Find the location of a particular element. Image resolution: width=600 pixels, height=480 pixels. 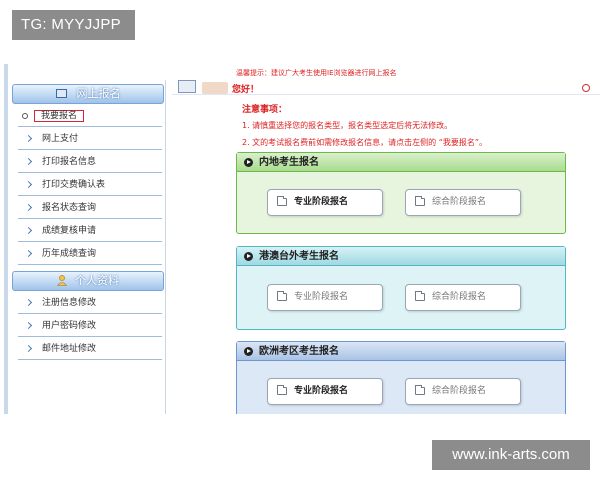

panel-header: 内地考生报名 is located at coordinates (401, 162).